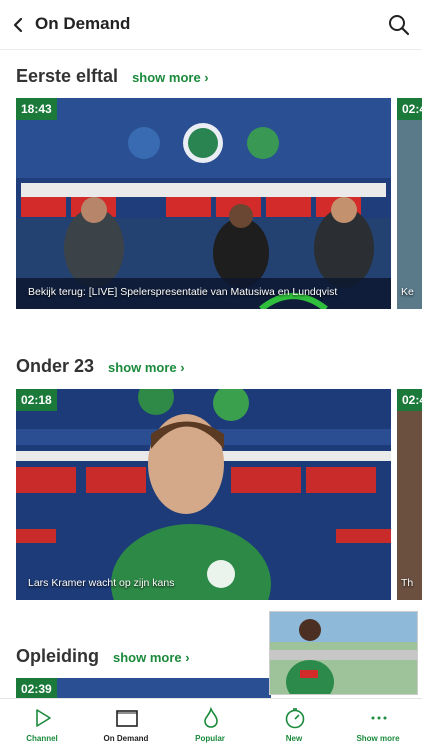 The height and width of the screenshot is (751, 422). Describe the element at coordinates (36, 109) in the screenshot. I see `duration-badge: 18:43` at that location.